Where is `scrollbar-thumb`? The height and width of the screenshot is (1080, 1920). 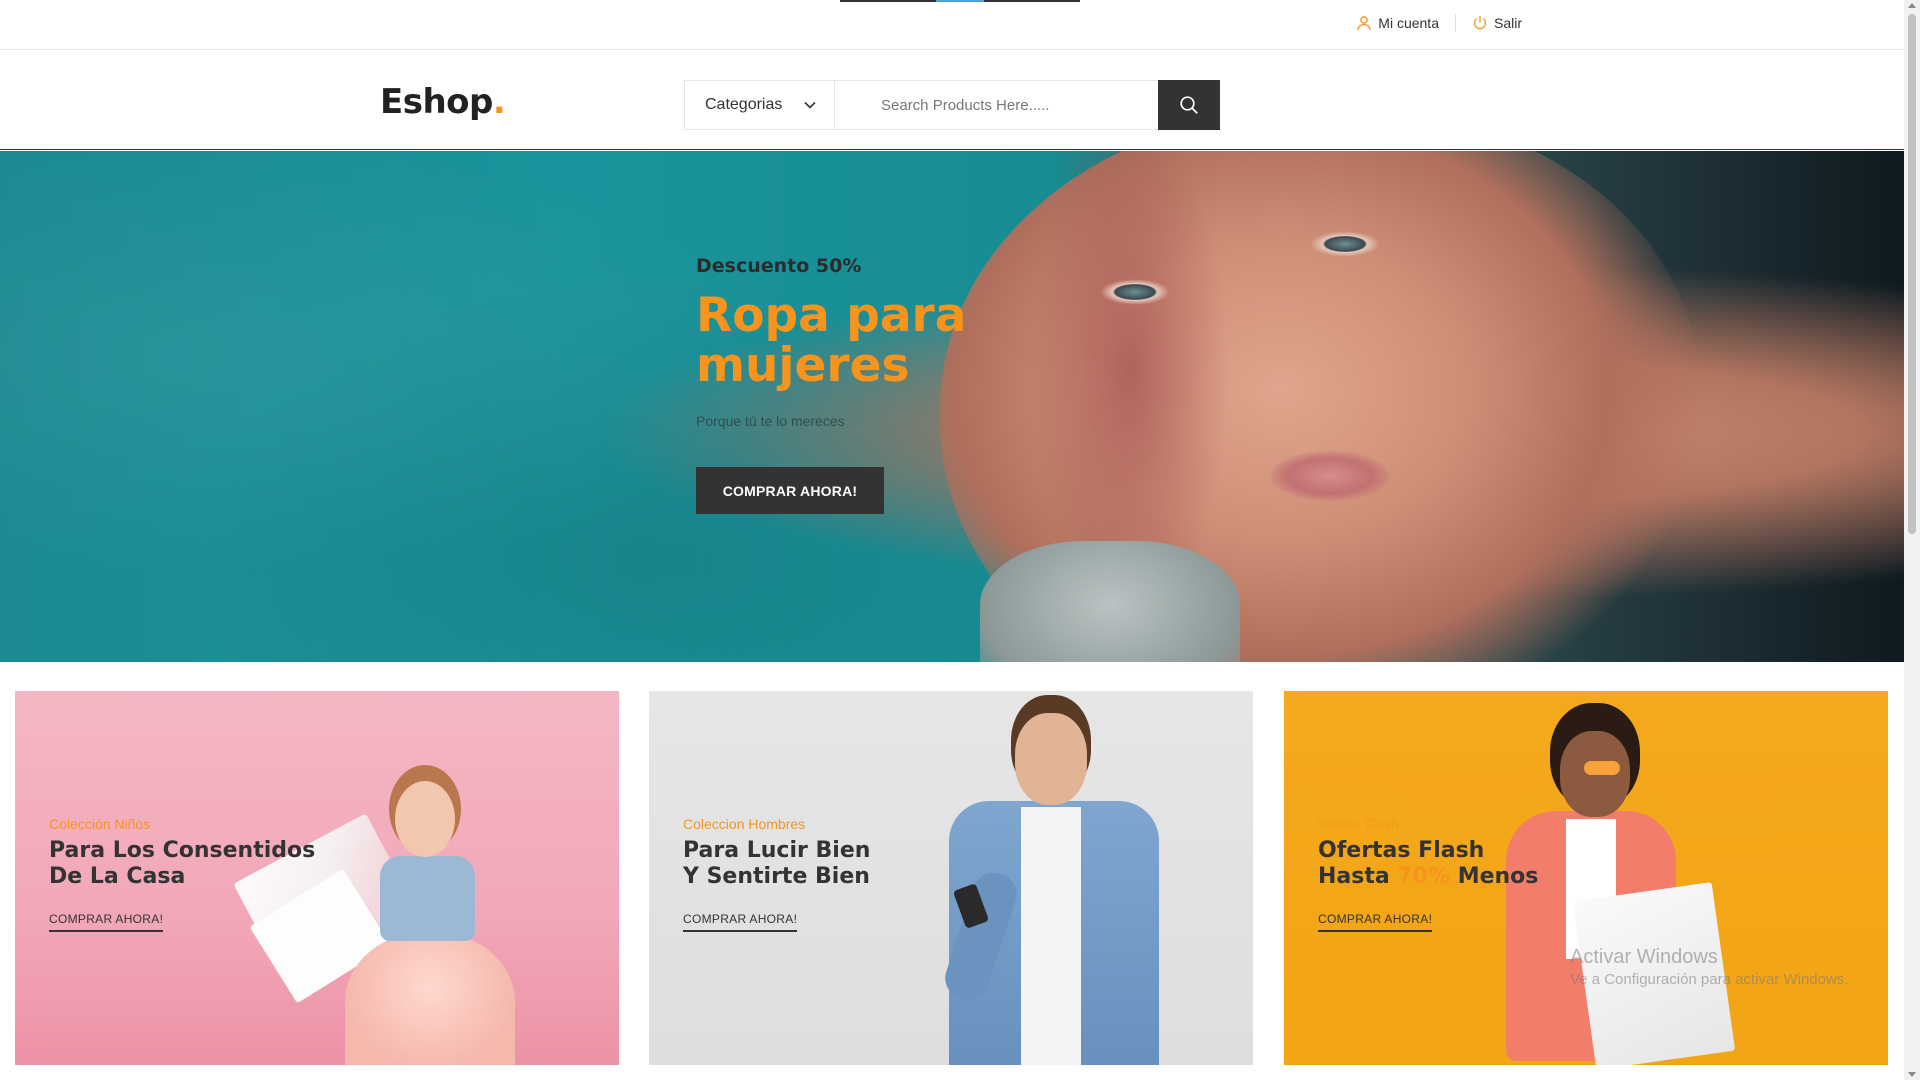 scrollbar-thumb is located at coordinates (1912, 274).